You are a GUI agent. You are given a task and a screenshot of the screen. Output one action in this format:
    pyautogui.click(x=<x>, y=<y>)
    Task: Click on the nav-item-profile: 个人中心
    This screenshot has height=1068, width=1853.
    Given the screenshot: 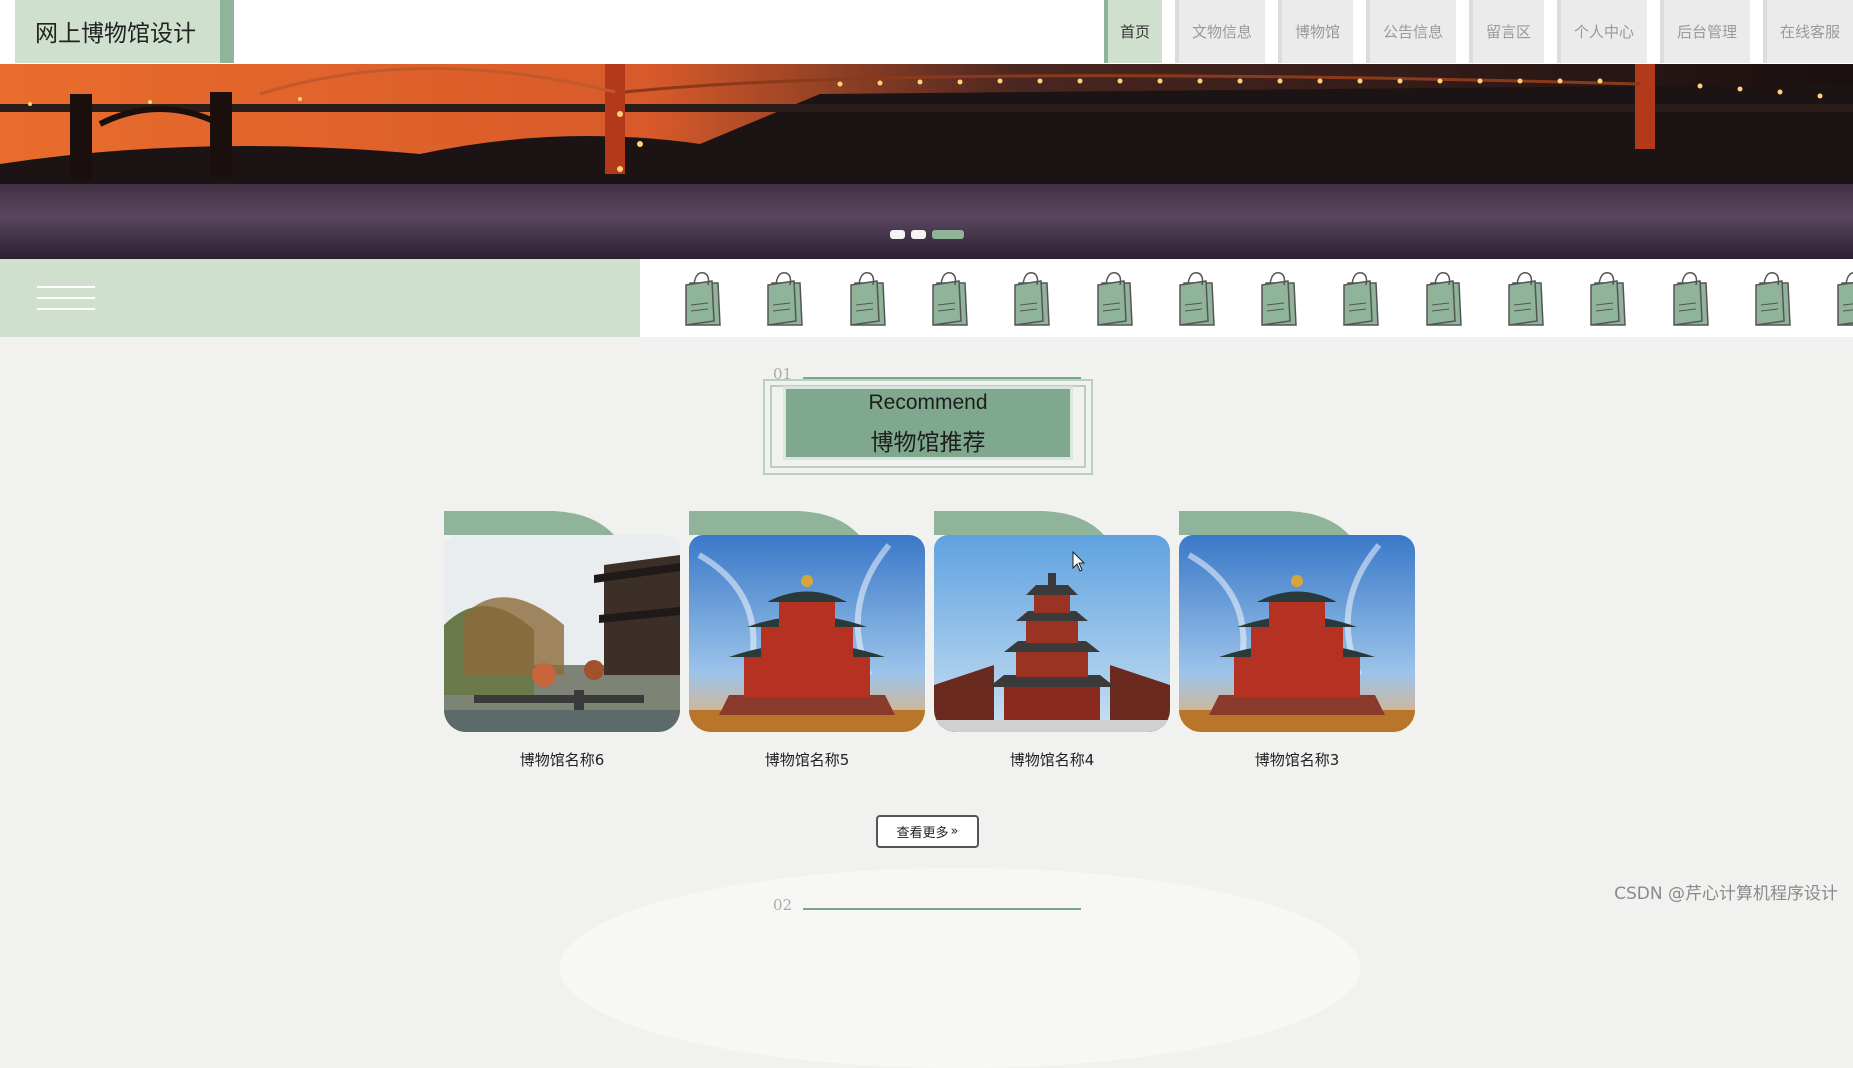 What is the action you would take?
    pyautogui.click(x=1602, y=31)
    